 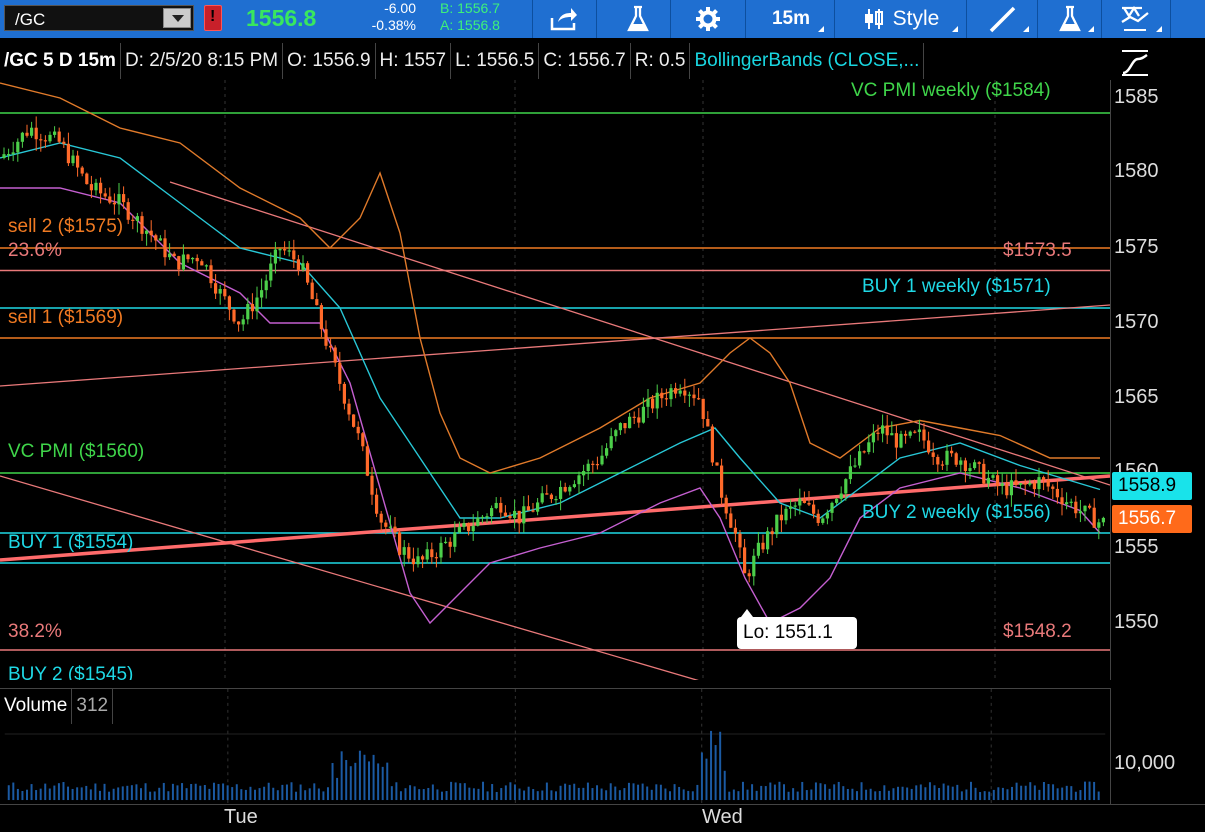 I want to click on chart-symbol-period: /GC 5 D 15m, so click(x=60, y=61).